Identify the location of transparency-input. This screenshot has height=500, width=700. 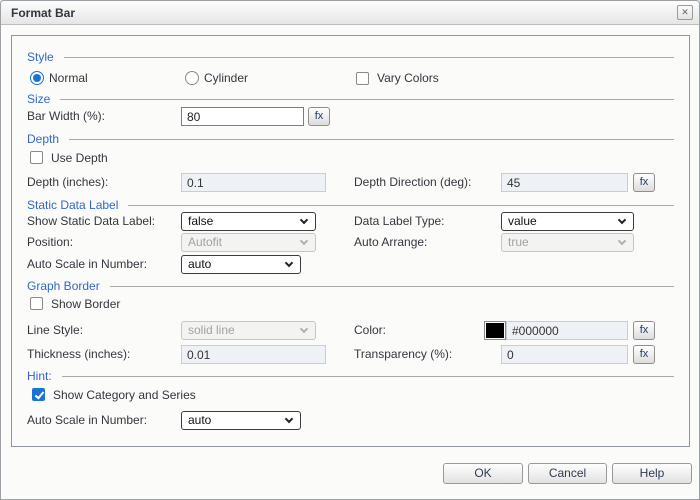
(564, 354).